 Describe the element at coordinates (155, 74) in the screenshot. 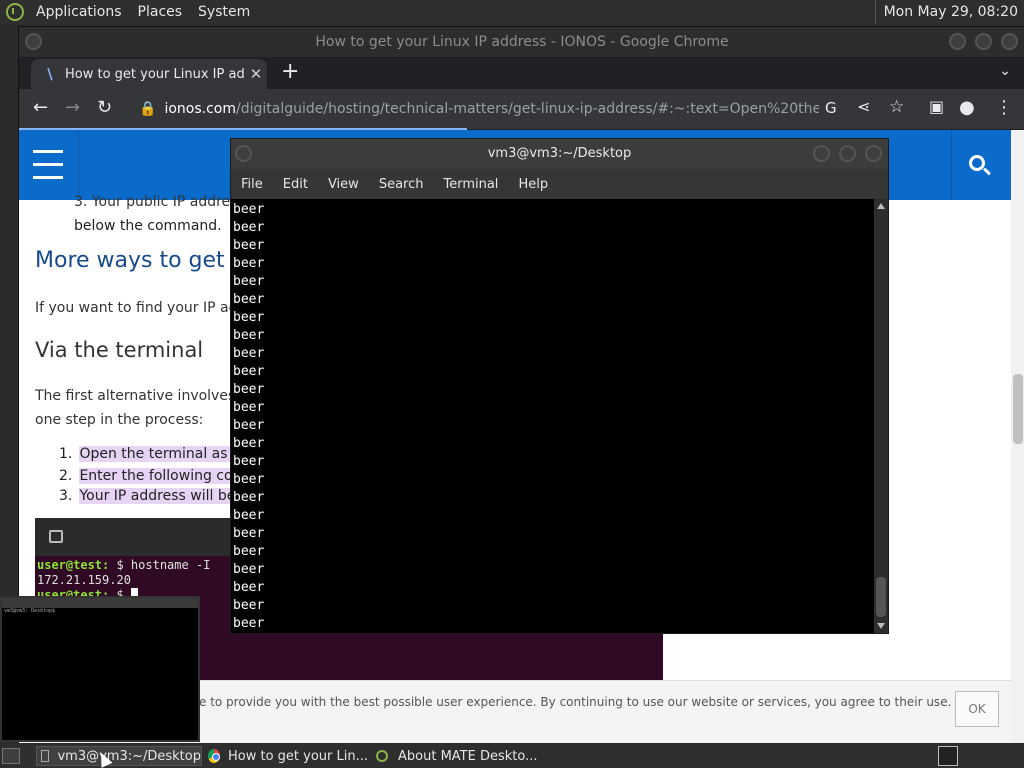

I see `tab-title: How to get your Linux IP addre` at that location.